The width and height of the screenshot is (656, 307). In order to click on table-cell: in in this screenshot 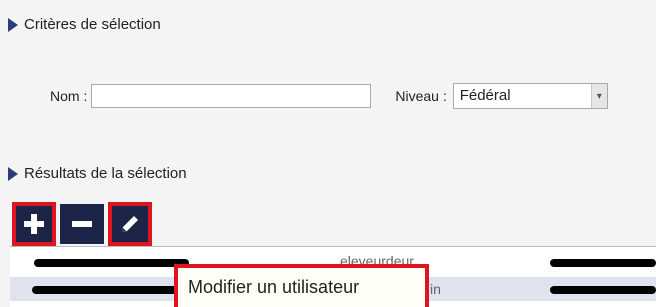, I will do `click(435, 289)`.